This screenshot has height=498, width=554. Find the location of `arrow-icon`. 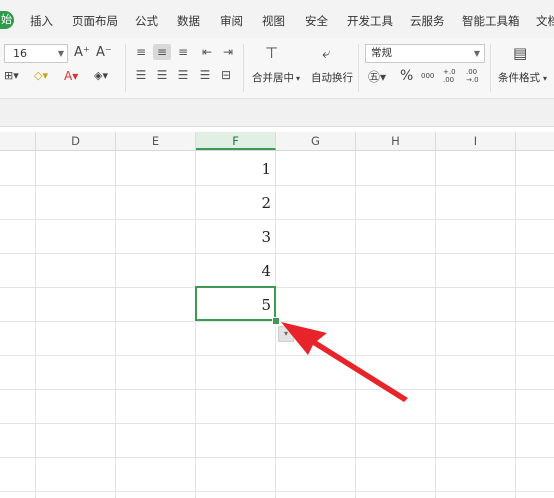

arrow-icon is located at coordinates (344, 362).